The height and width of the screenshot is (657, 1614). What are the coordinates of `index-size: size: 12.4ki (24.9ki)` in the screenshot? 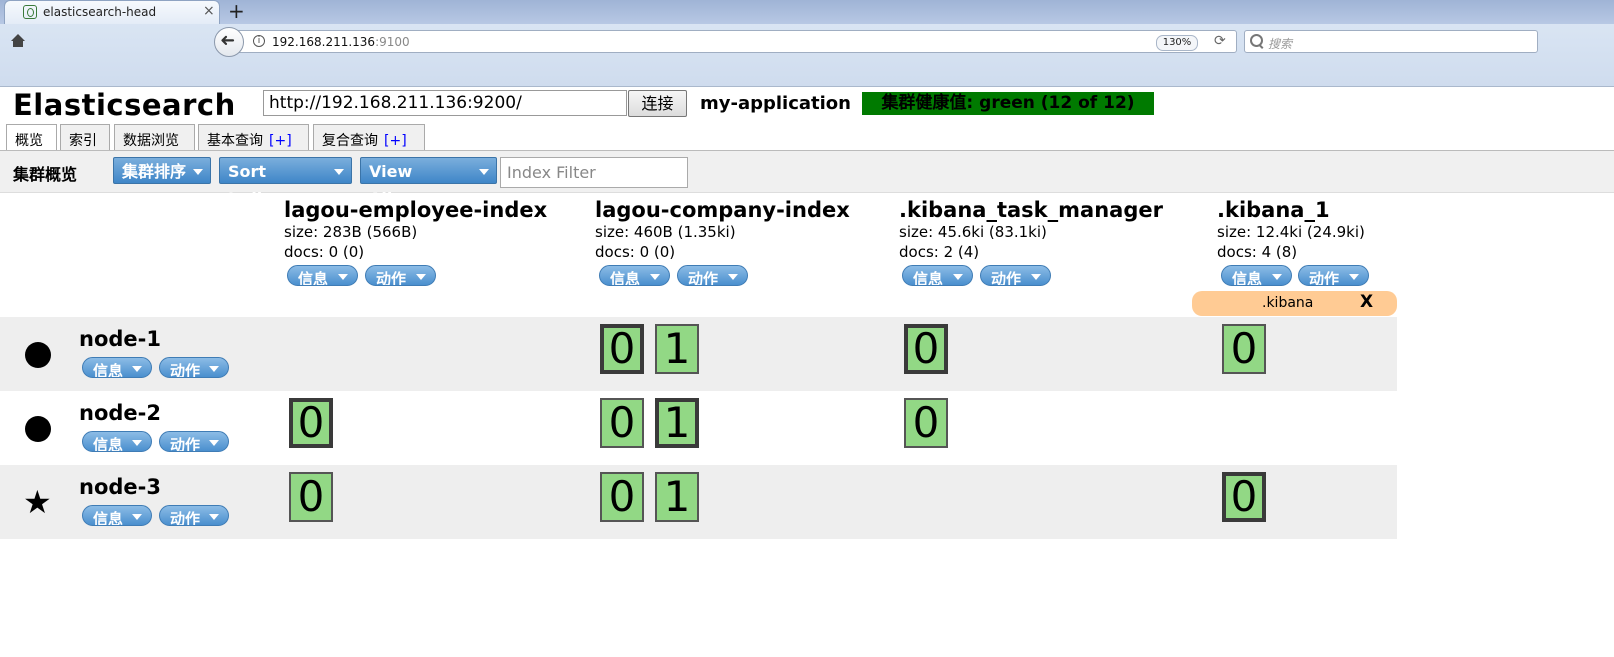 It's located at (1291, 232).